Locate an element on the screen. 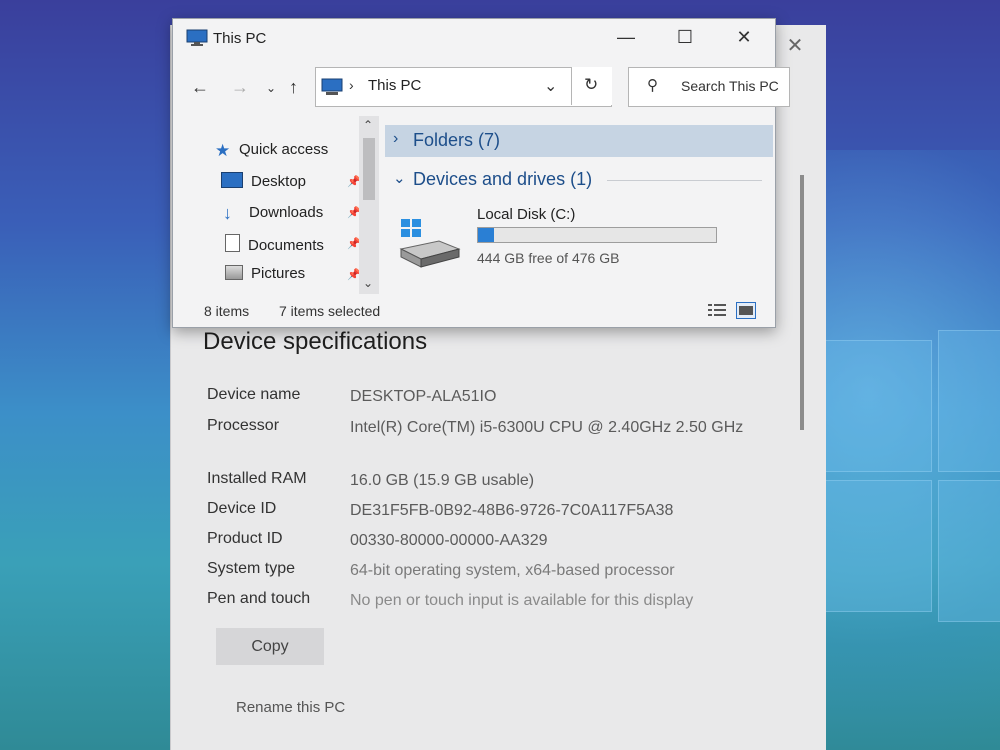  about-scrollbar is located at coordinates (802, 302).